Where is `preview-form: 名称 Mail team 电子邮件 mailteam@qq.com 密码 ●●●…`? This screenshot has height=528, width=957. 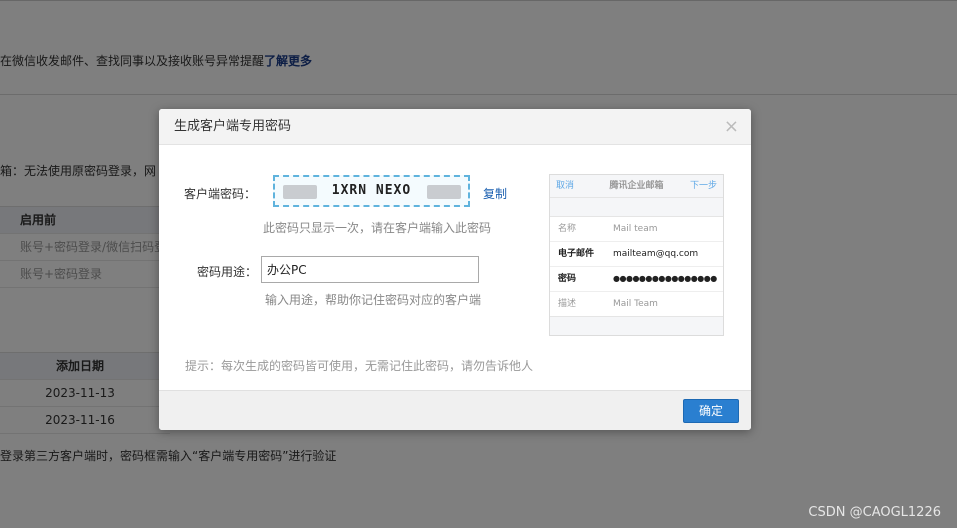 preview-form: 名称 Mail team 电子邮件 mailteam@qq.com 密码 ●●●… is located at coordinates (636, 266).